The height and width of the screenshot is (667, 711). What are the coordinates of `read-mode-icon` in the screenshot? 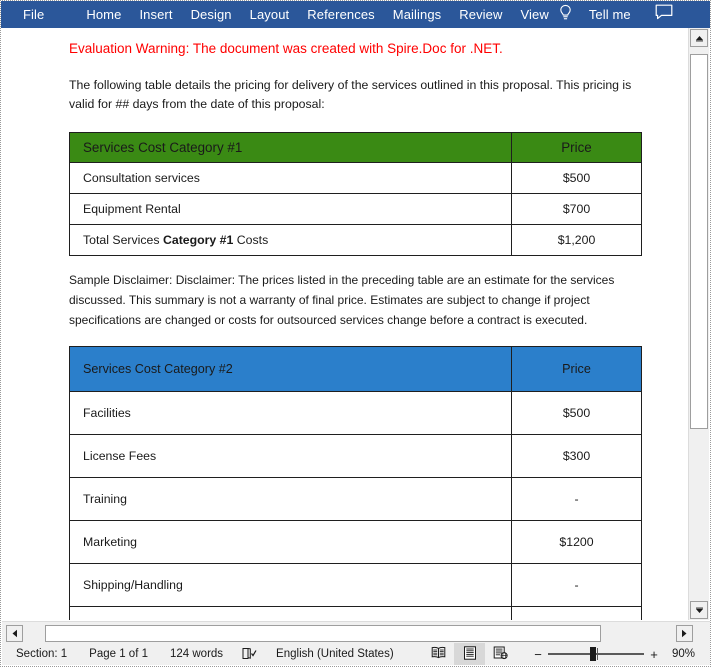 It's located at (438, 654).